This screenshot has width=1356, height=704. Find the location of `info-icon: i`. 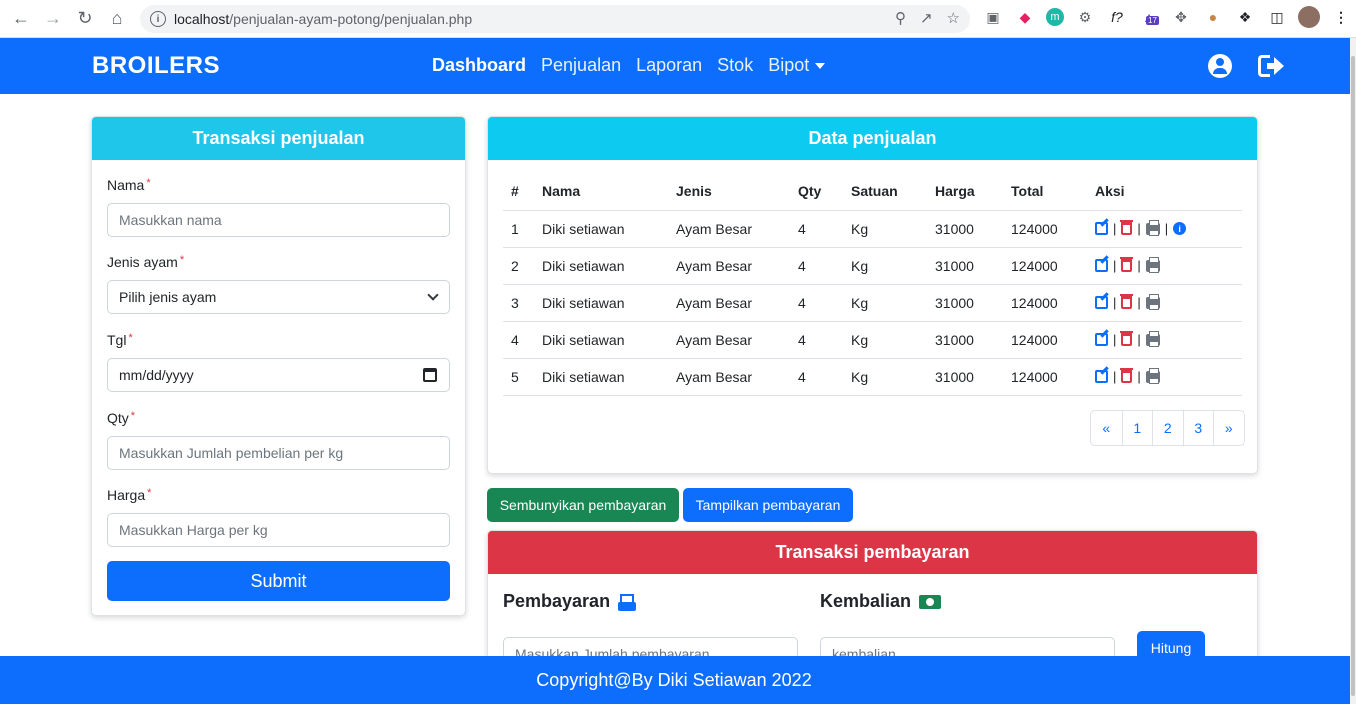

info-icon: i is located at coordinates (1180, 228).